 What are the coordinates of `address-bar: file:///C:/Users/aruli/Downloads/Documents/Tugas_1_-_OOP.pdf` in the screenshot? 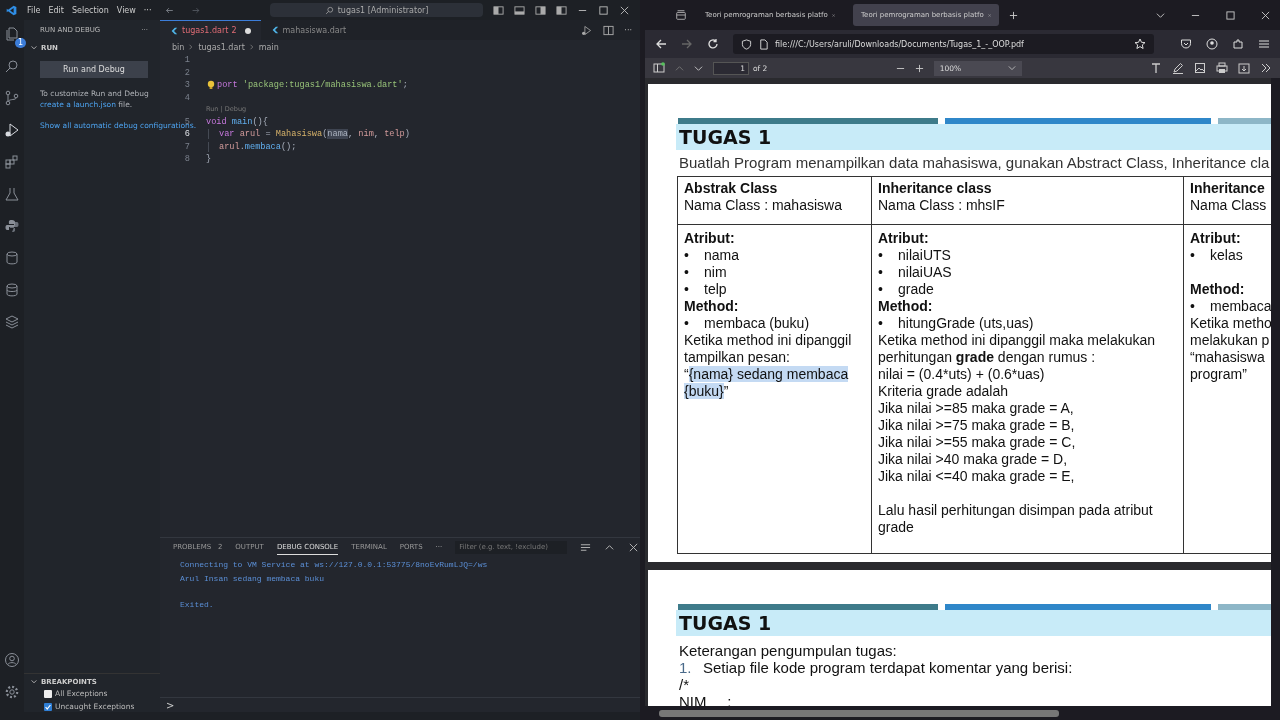 It's located at (943, 44).